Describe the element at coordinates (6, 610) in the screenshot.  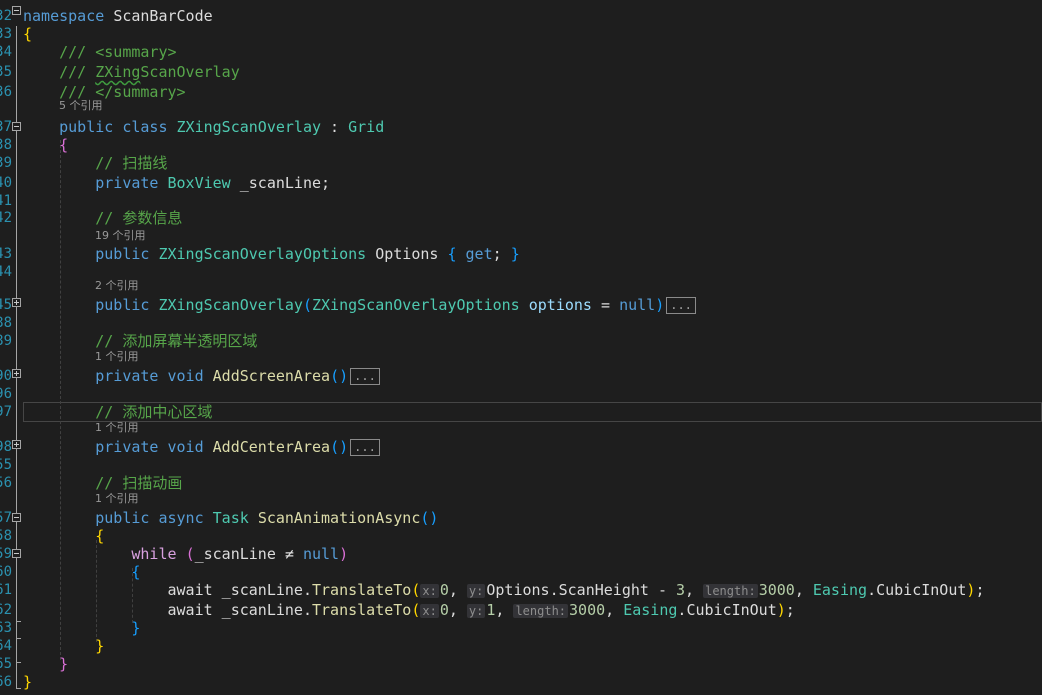
I see `line-number: 62` at that location.